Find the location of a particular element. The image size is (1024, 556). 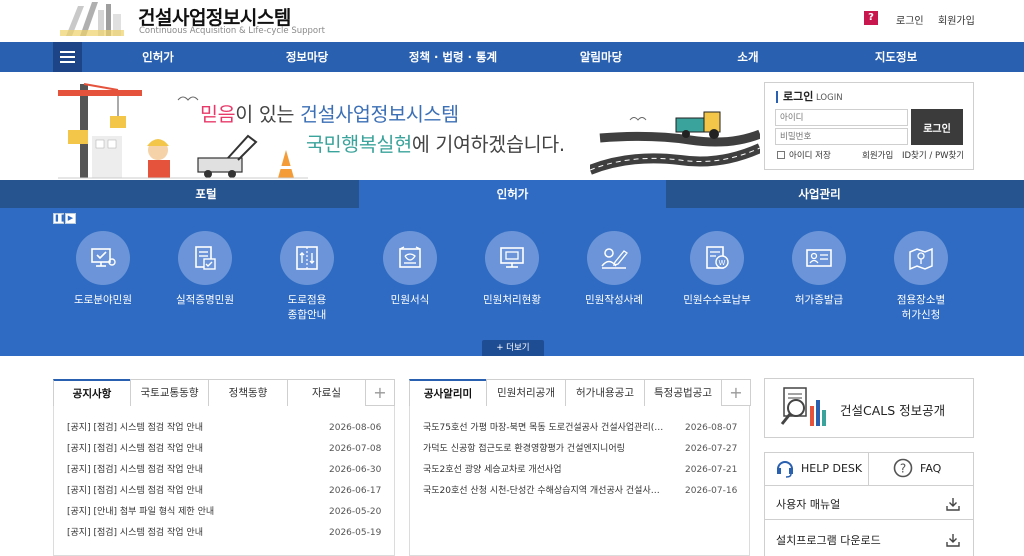

logo-illustration is located at coordinates (92, 19).